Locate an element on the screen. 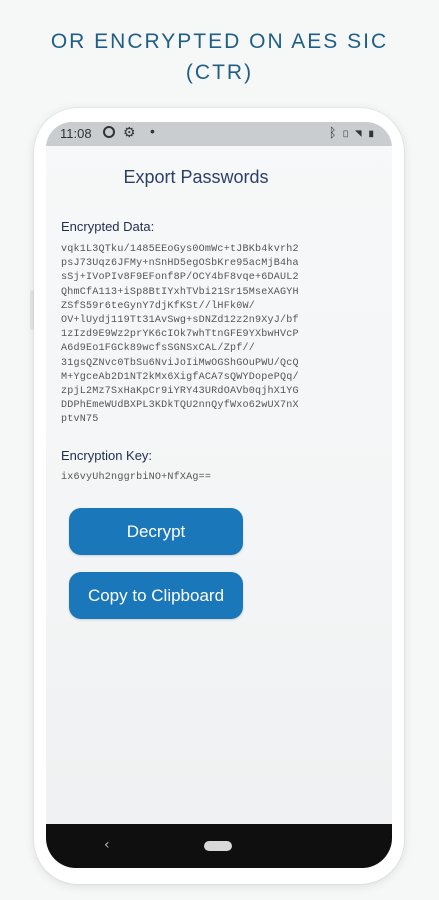 The image size is (439, 900). gear-icon: ⚙ is located at coordinates (129, 132).